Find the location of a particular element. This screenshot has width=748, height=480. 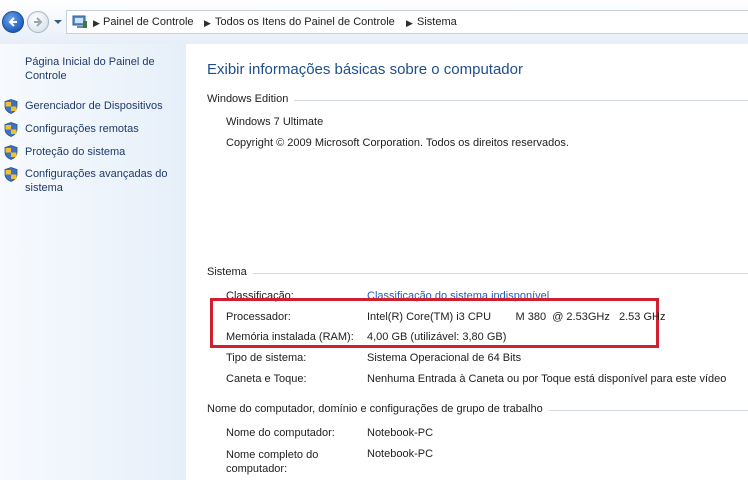

processor-label: Processador: is located at coordinates (258, 317).